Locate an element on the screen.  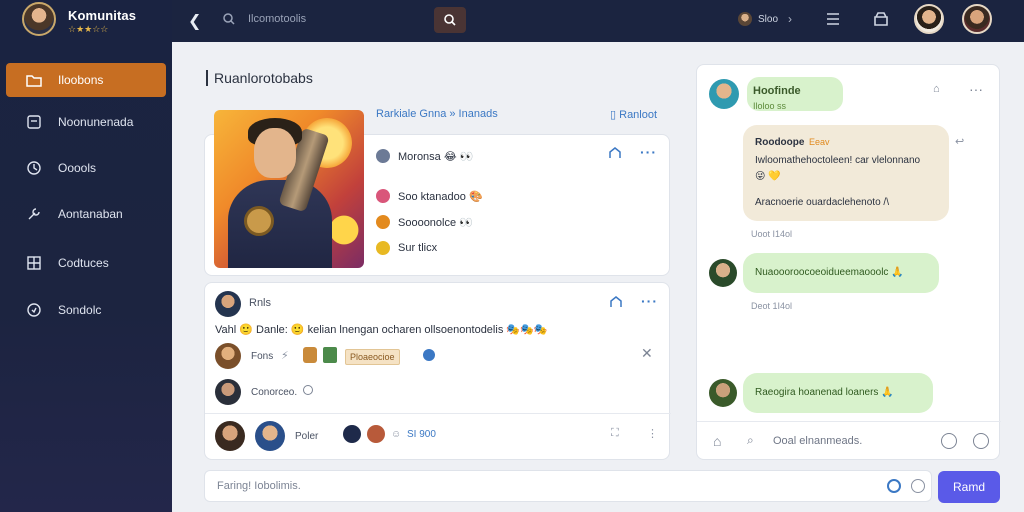
chat-input: Ooal elnanmeads. is located at coordinates (817, 441).